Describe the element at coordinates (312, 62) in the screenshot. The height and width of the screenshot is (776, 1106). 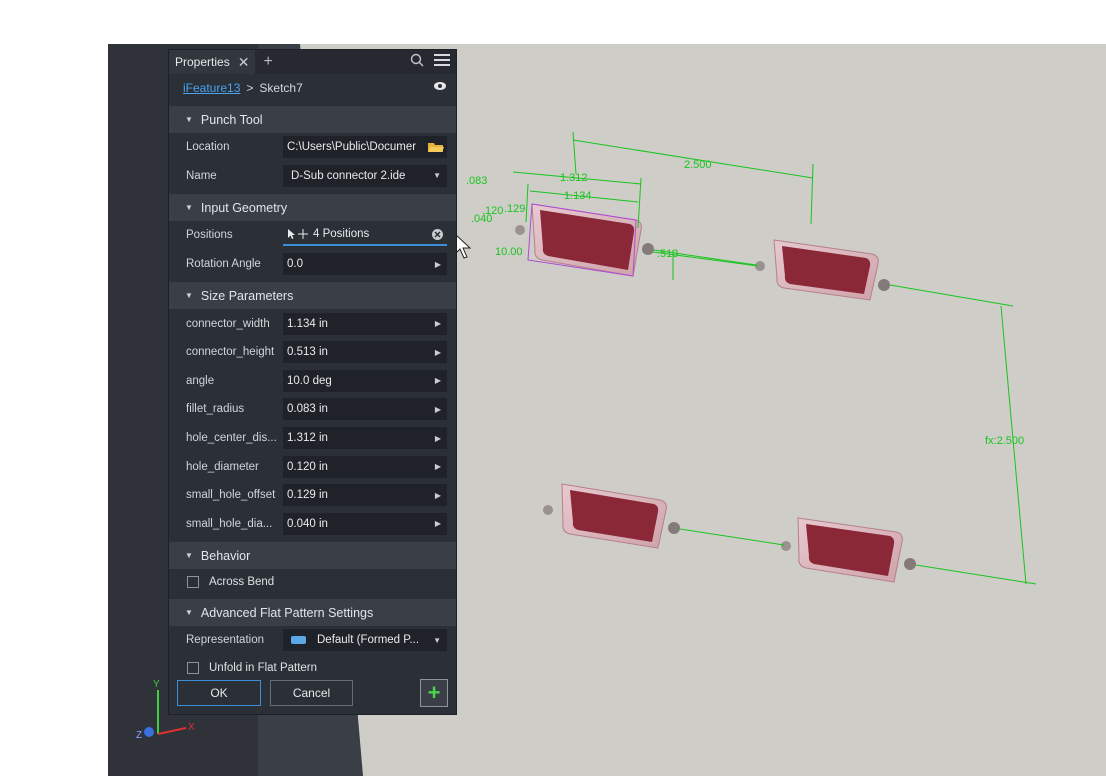
I see `panel-tabbar: Properties ✕ +` at that location.